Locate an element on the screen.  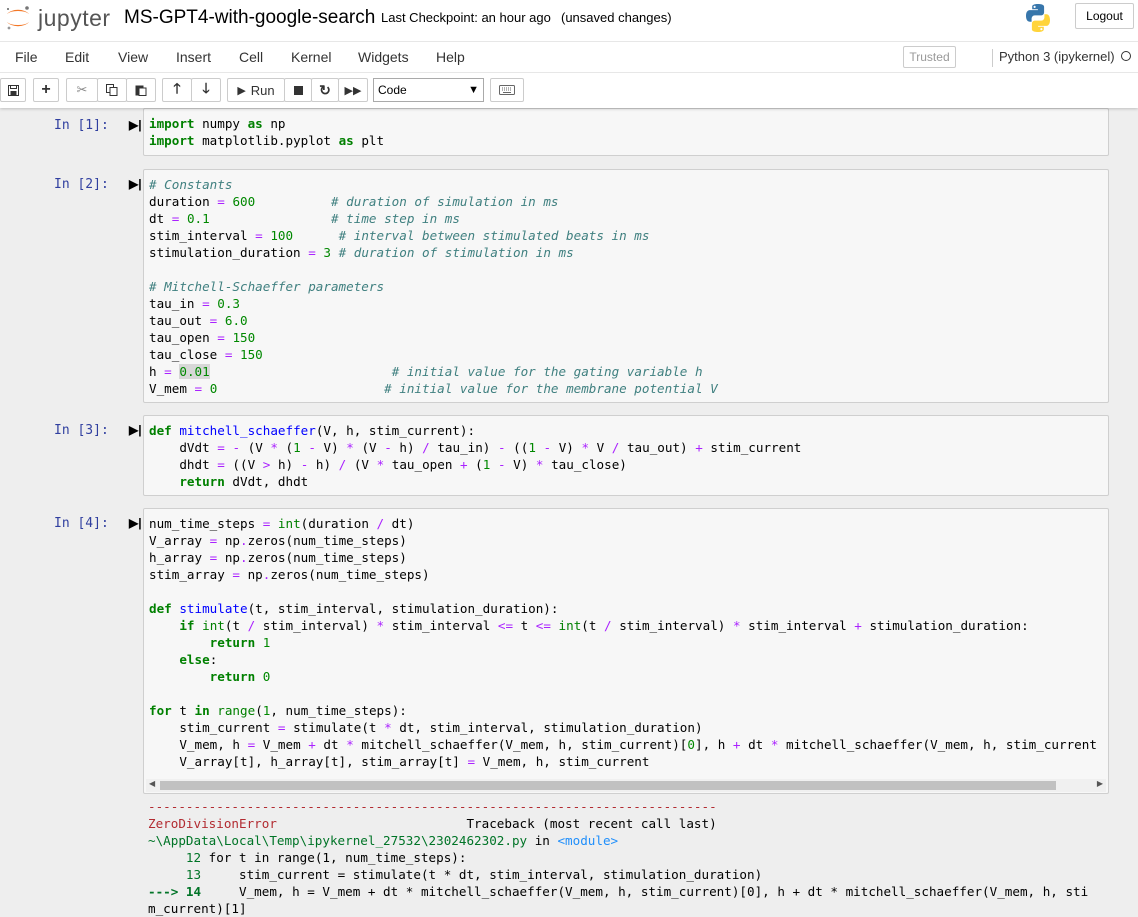
restart-button: ↻ is located at coordinates (325, 90).